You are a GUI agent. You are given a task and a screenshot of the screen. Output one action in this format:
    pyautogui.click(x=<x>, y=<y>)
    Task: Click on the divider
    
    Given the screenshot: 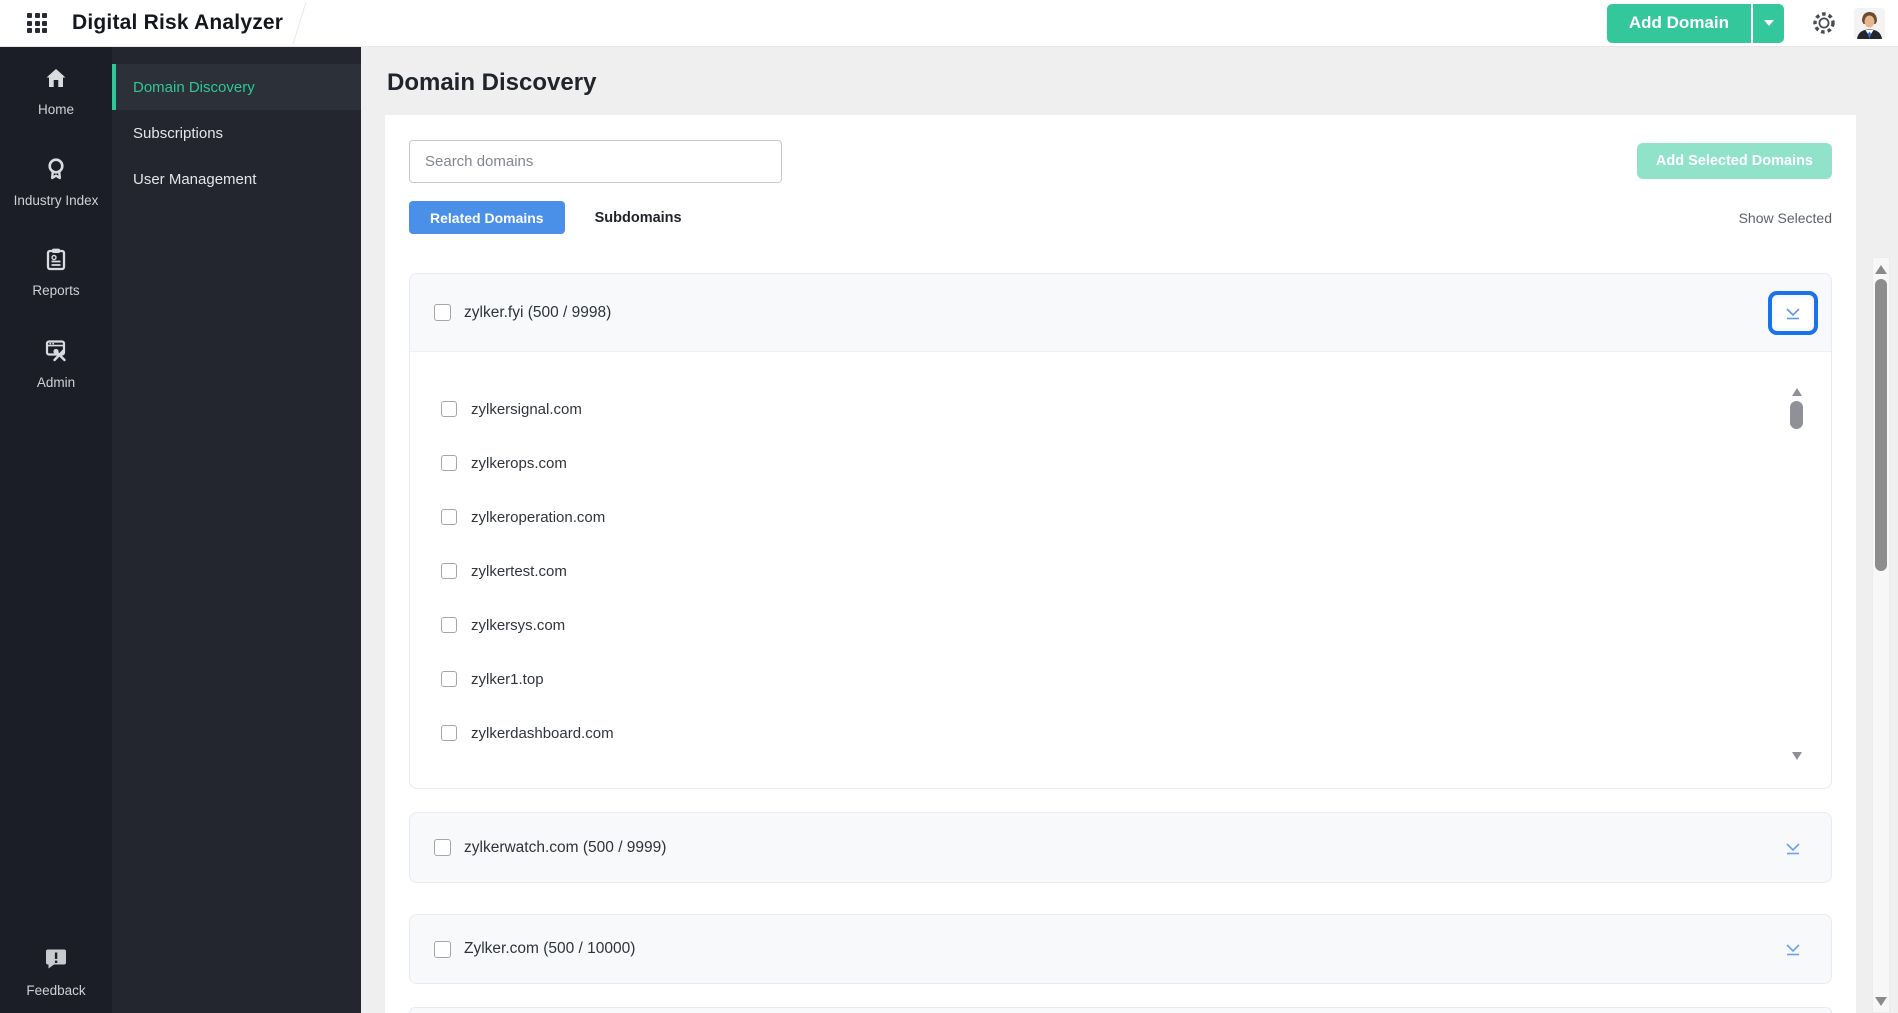 What is the action you would take?
    pyautogui.click(x=299, y=23)
    